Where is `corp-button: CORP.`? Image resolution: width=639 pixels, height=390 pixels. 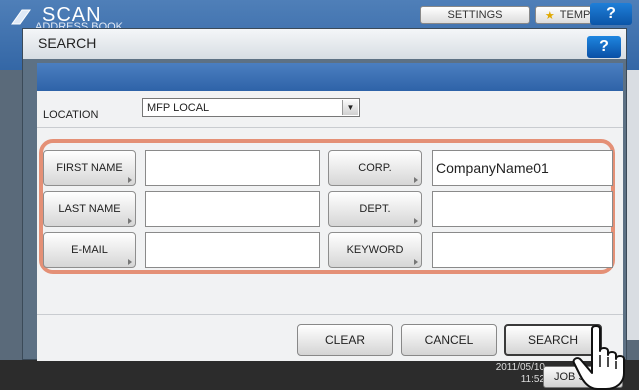
corp-button: CORP. is located at coordinates (375, 168).